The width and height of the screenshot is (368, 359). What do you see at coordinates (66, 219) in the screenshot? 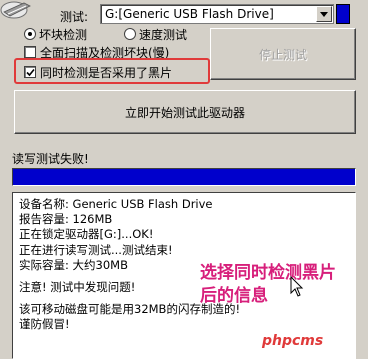
I see `log-line: 报告容量: 126MB` at bounding box center [66, 219].